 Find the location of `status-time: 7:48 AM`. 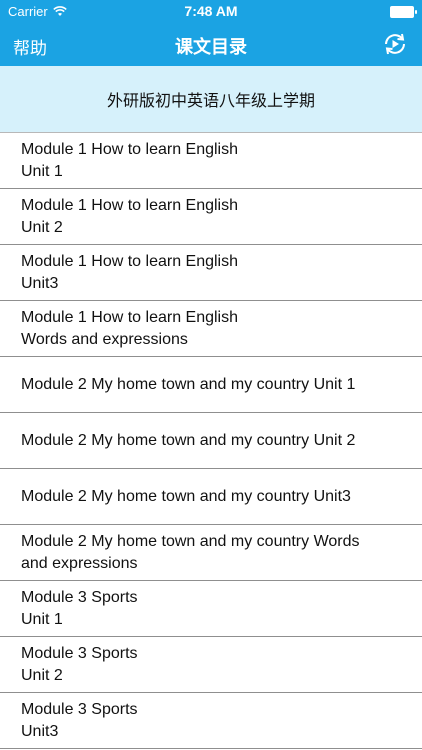

status-time: 7:48 AM is located at coordinates (211, 11).